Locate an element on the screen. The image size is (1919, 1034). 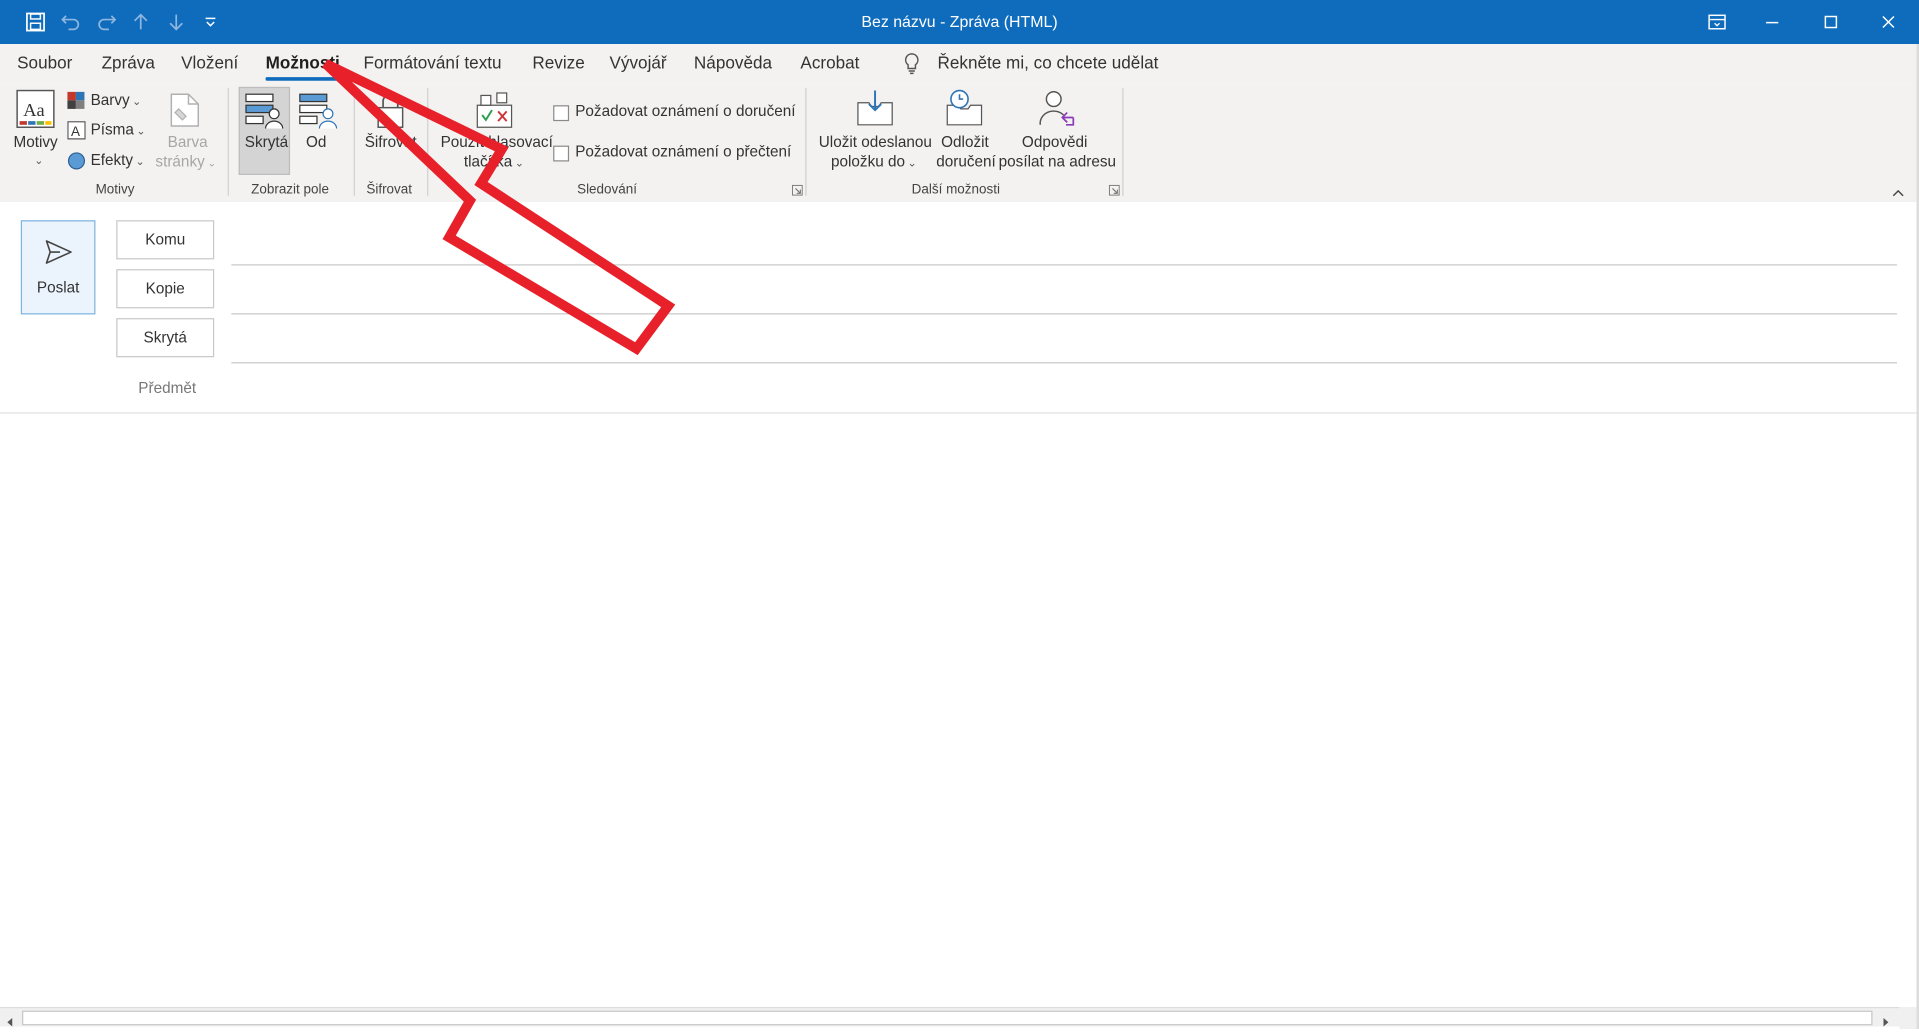
direct-replies-label-2: posílat na adresu is located at coordinates (1057, 161).